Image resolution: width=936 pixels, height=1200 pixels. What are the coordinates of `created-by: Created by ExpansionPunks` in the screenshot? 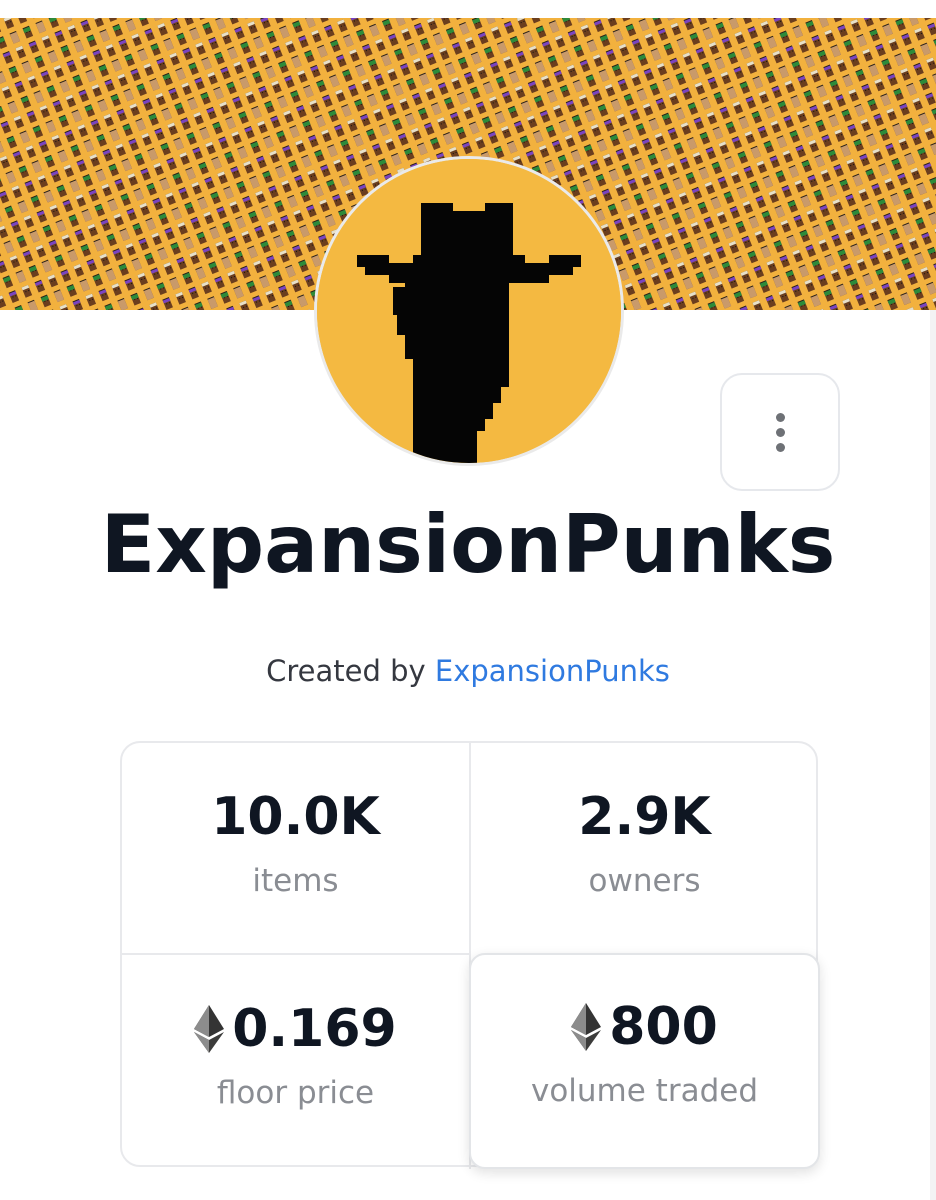 It's located at (468, 671).